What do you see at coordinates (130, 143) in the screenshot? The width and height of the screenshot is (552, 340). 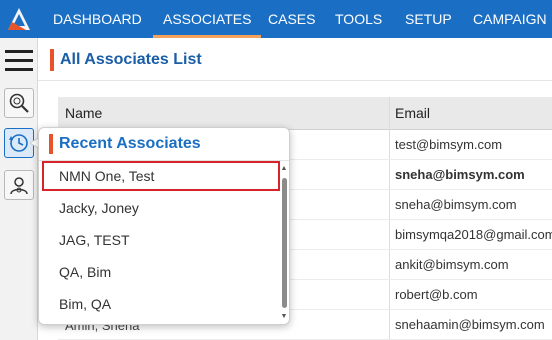 I see `popup-title: Recent Associates` at bounding box center [130, 143].